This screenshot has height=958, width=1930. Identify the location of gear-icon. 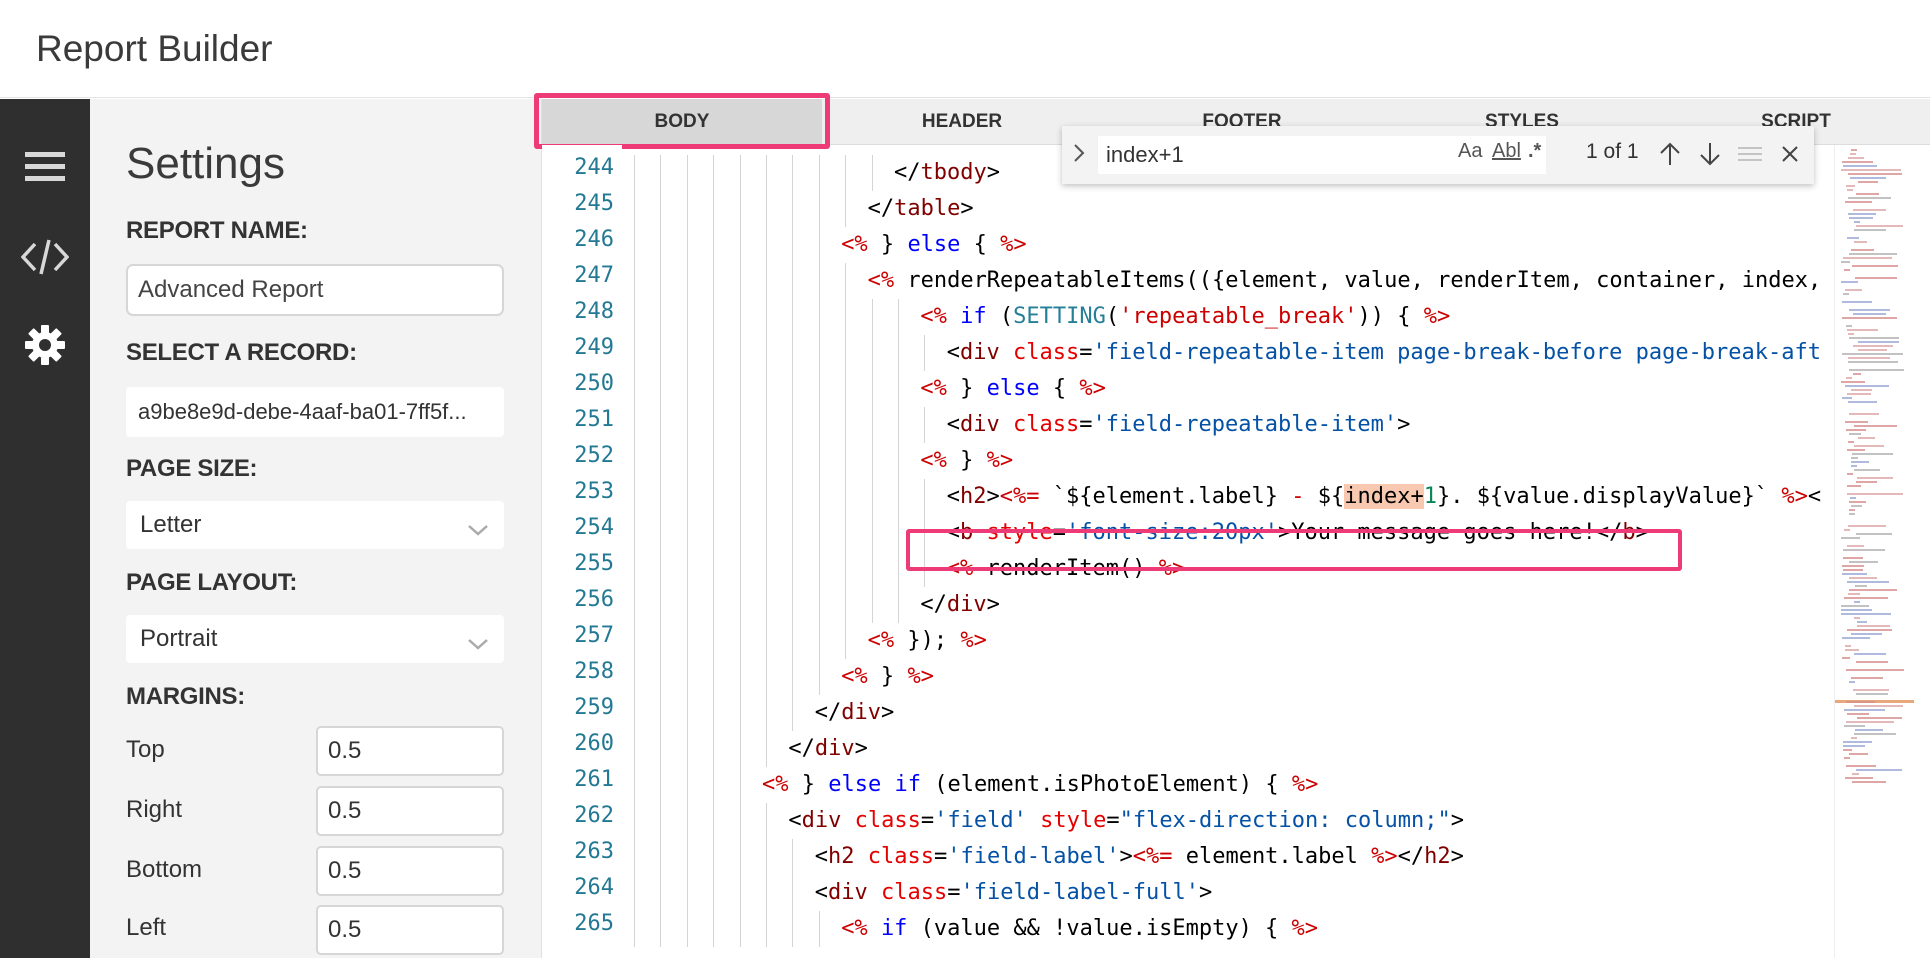
(45, 345).